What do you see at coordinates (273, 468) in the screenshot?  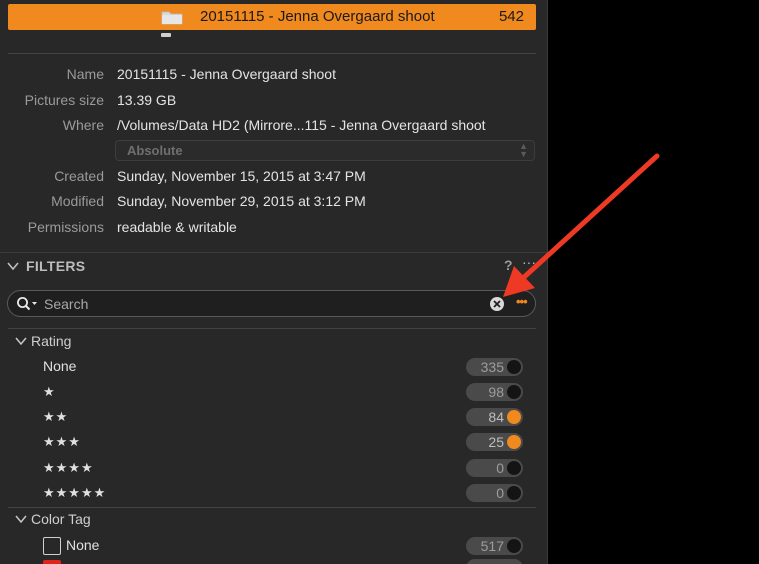 I see `rating-row-4-stars: ★★★★ 0` at bounding box center [273, 468].